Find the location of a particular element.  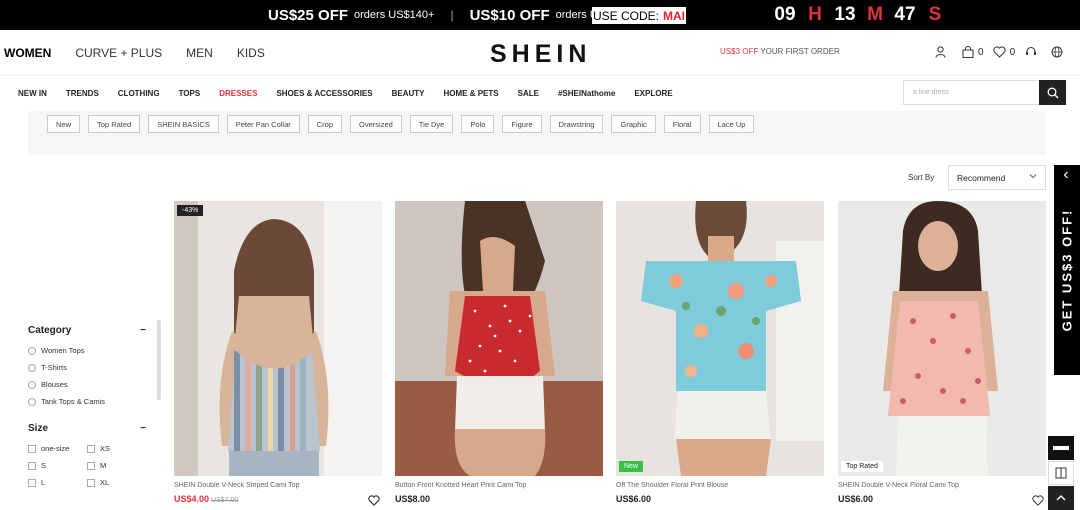

floating-buttons is located at coordinates (1061, 473).